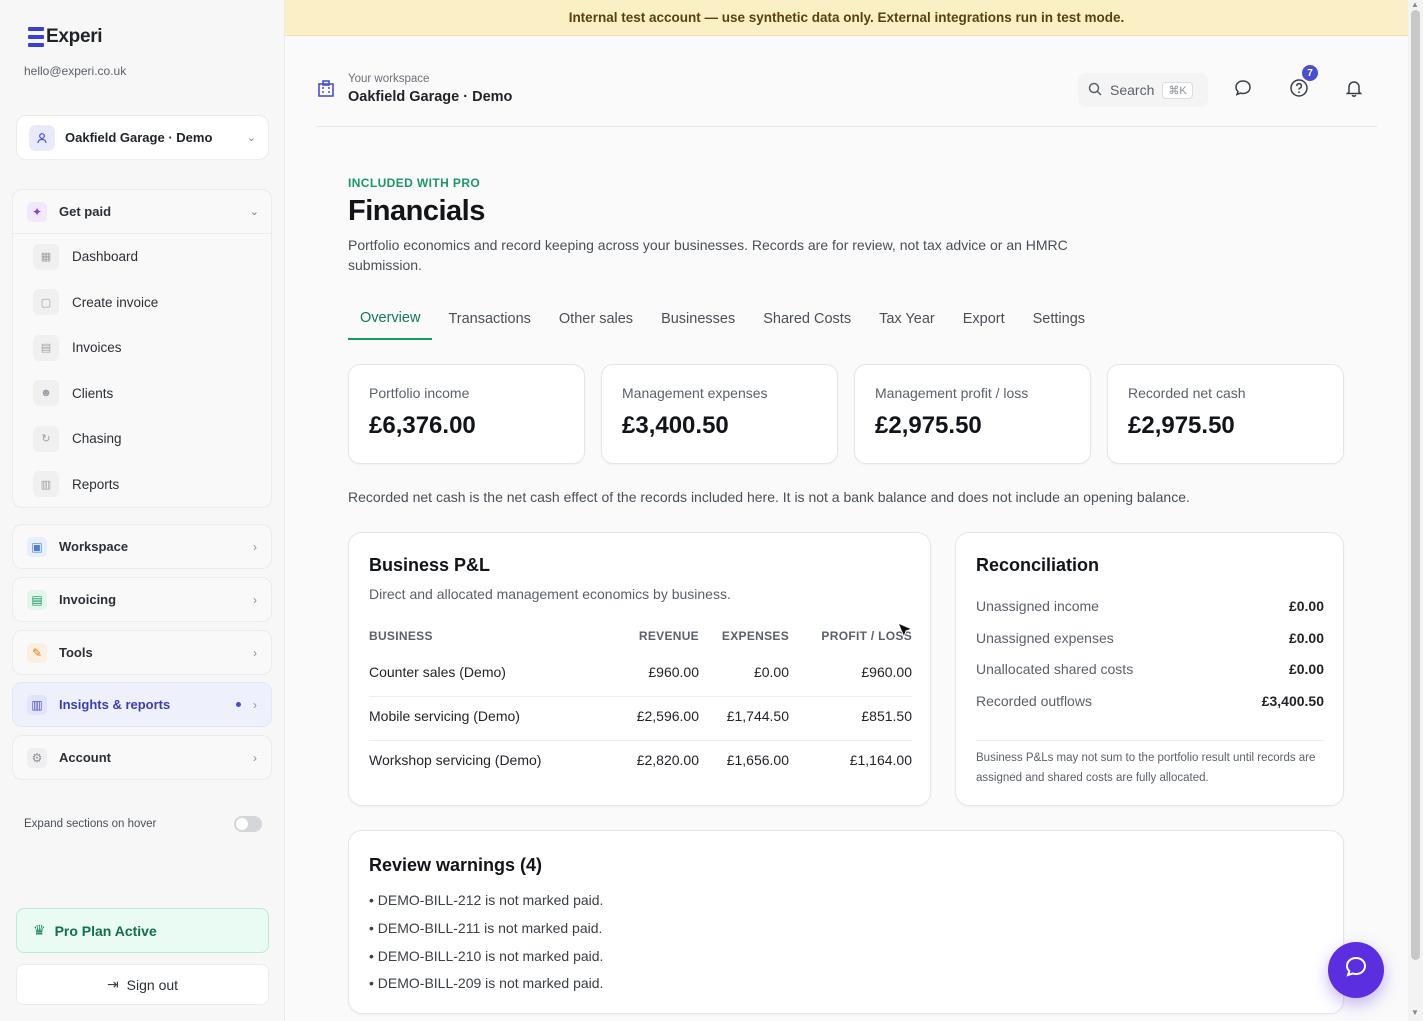 This screenshot has height=1021, width=1423. Describe the element at coordinates (456, 865) in the screenshot. I see `warnings-title: Review warnings (4)` at that location.